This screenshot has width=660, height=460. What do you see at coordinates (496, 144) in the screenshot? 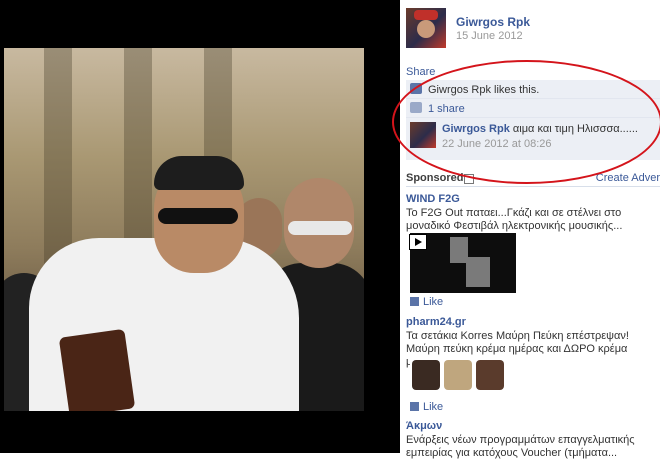
I see `comment-timestamp: 22 June 2012 at 08:26` at bounding box center [496, 144].